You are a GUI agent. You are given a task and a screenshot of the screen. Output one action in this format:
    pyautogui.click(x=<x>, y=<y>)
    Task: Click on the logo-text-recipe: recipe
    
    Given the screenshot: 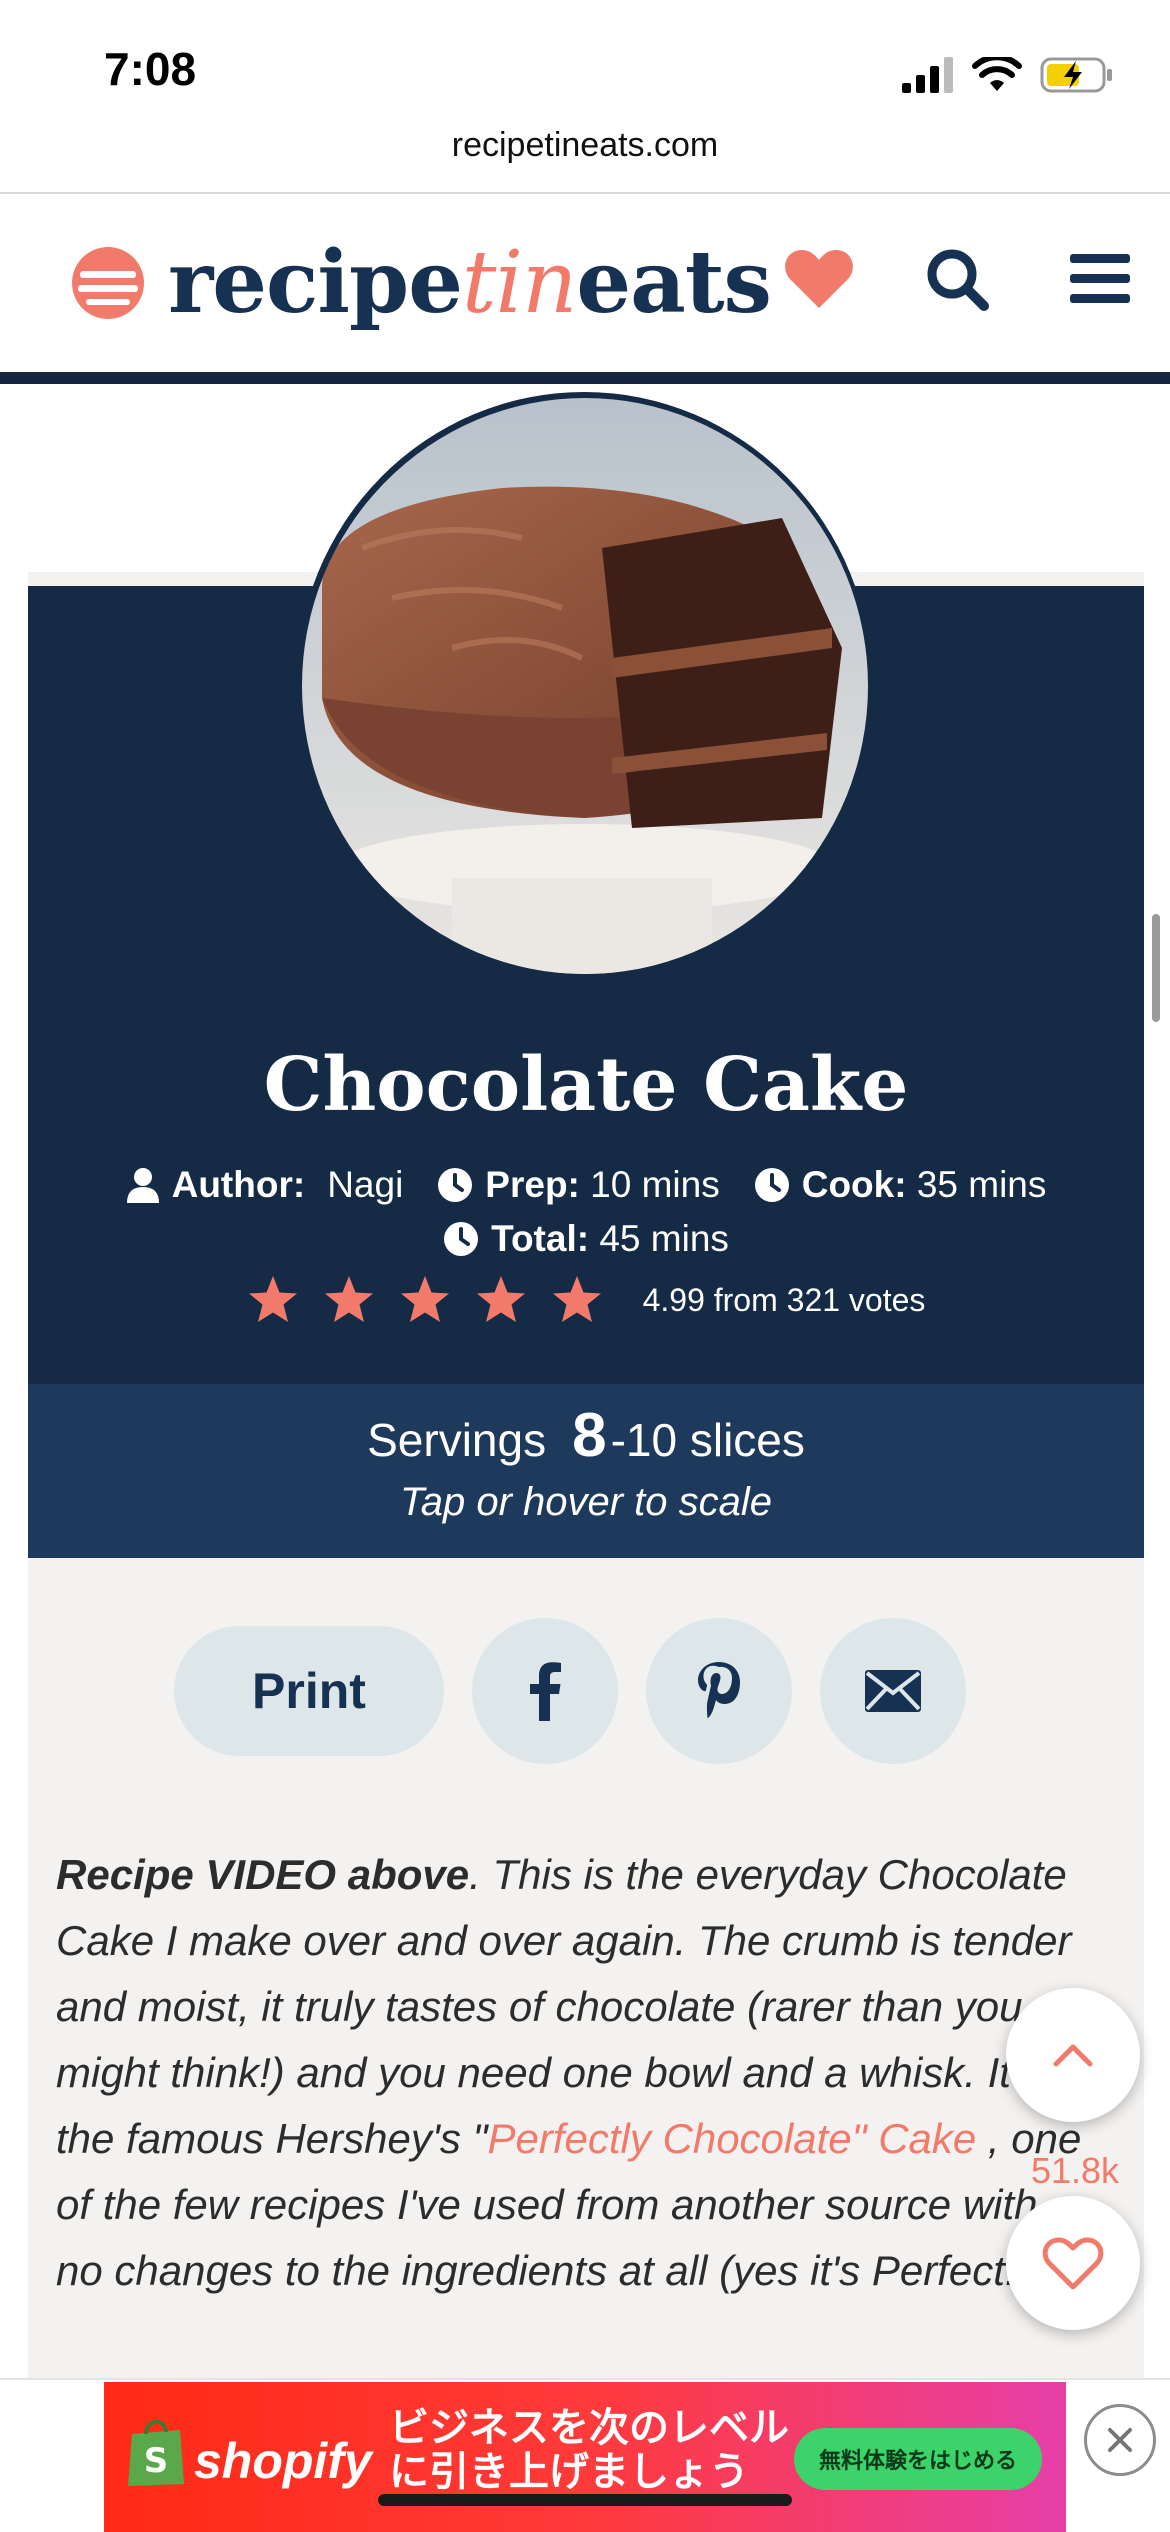 What is the action you would take?
    pyautogui.click(x=315, y=282)
    